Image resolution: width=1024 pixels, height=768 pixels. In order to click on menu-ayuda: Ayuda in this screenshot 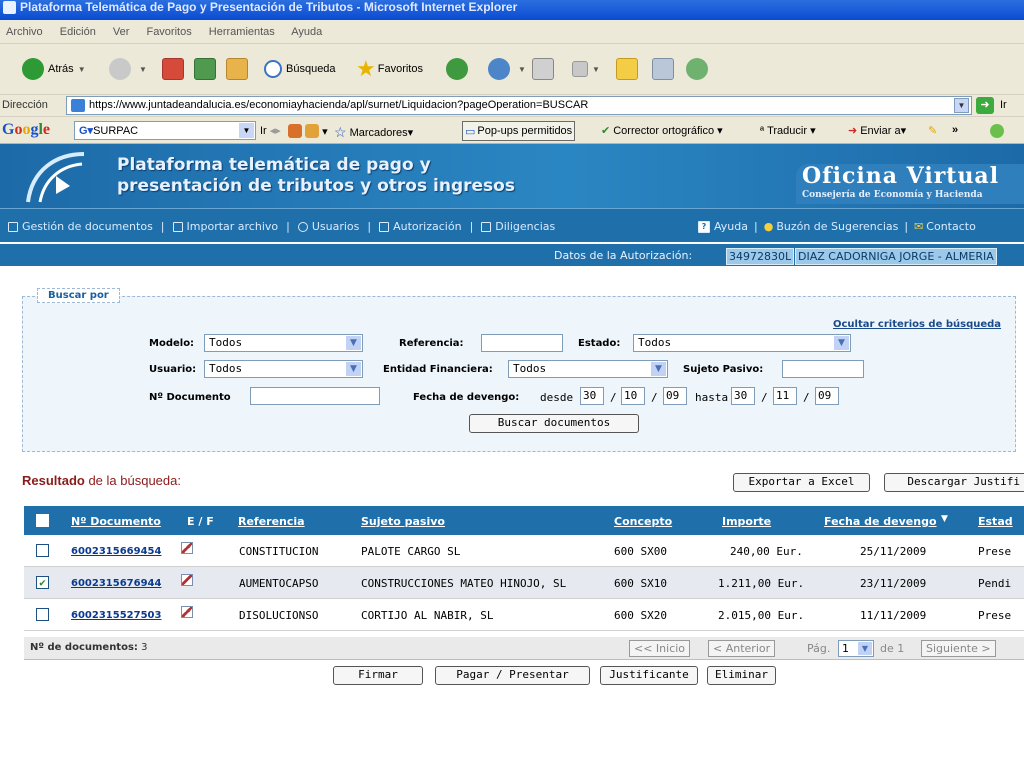, I will do `click(306, 32)`.